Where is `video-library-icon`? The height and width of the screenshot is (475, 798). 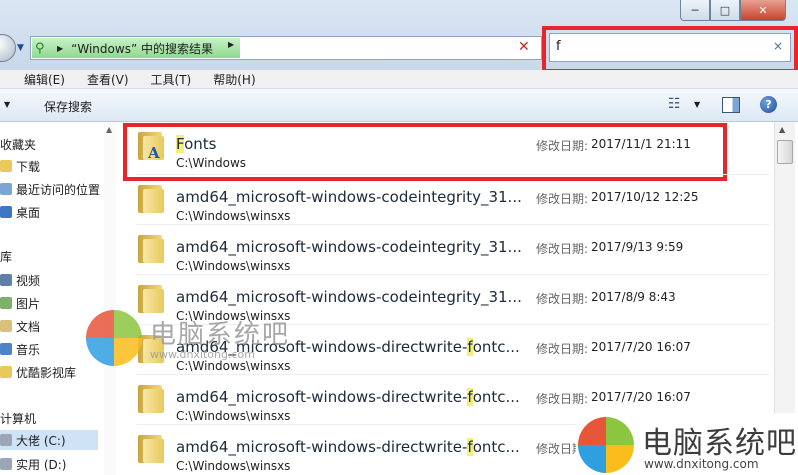 video-library-icon is located at coordinates (6, 280).